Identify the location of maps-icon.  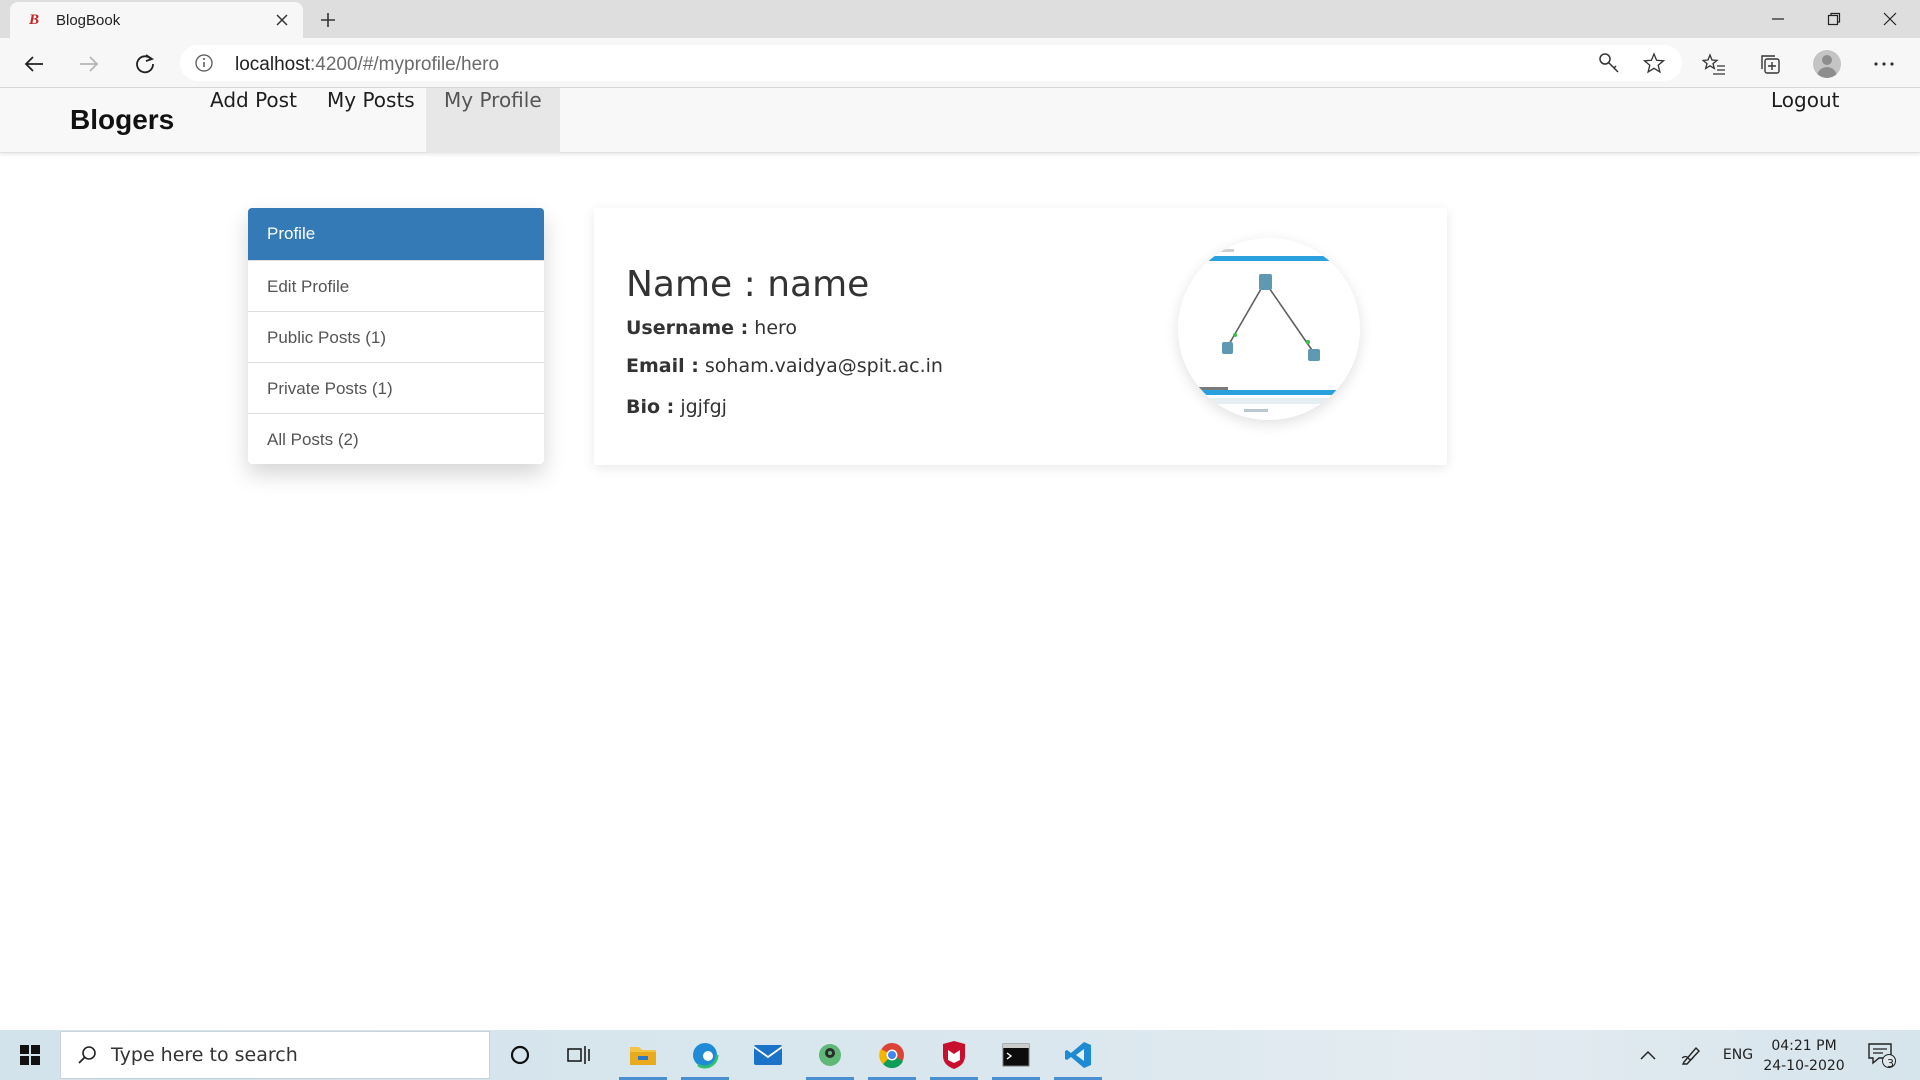
(830, 1055).